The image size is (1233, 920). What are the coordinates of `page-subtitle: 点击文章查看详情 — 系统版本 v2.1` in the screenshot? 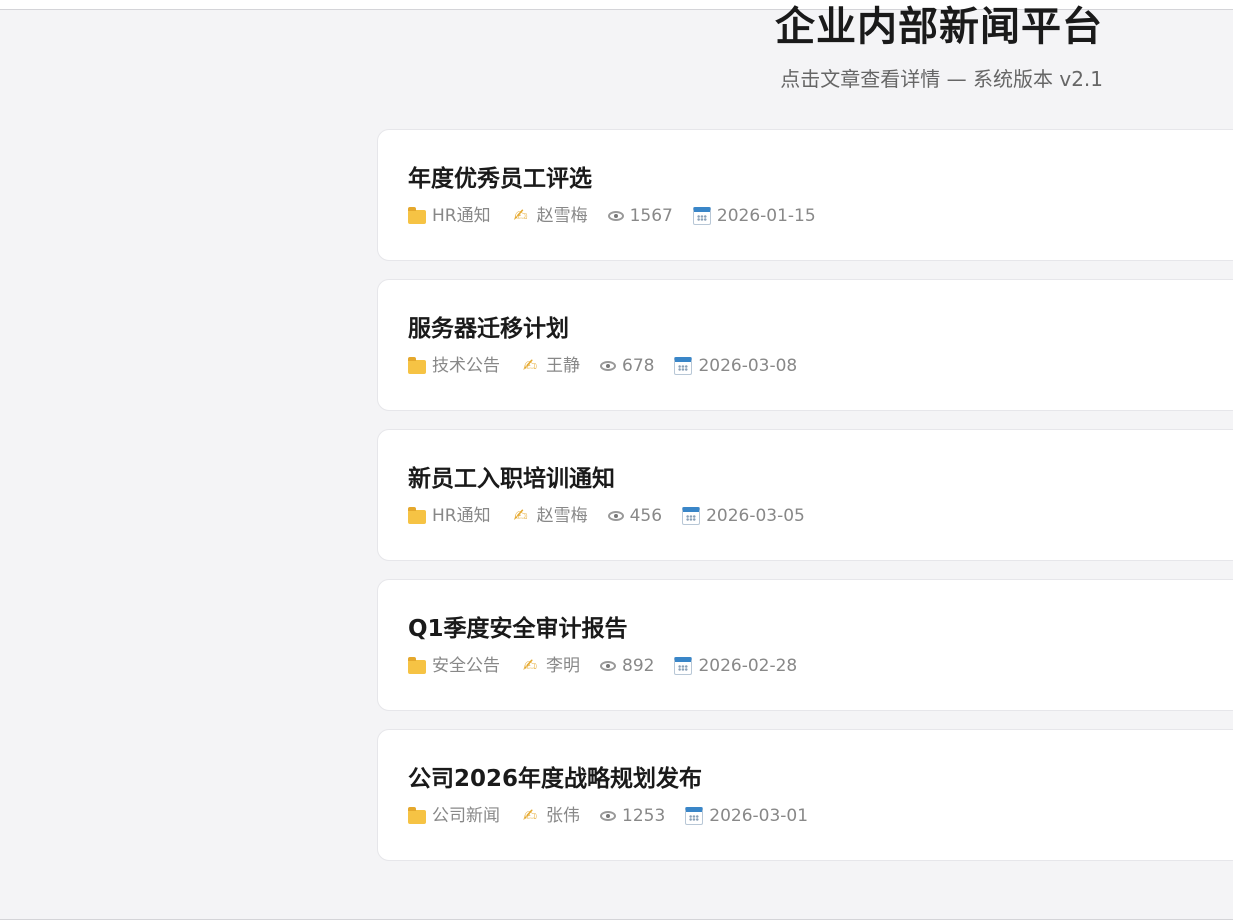 It's located at (941, 79).